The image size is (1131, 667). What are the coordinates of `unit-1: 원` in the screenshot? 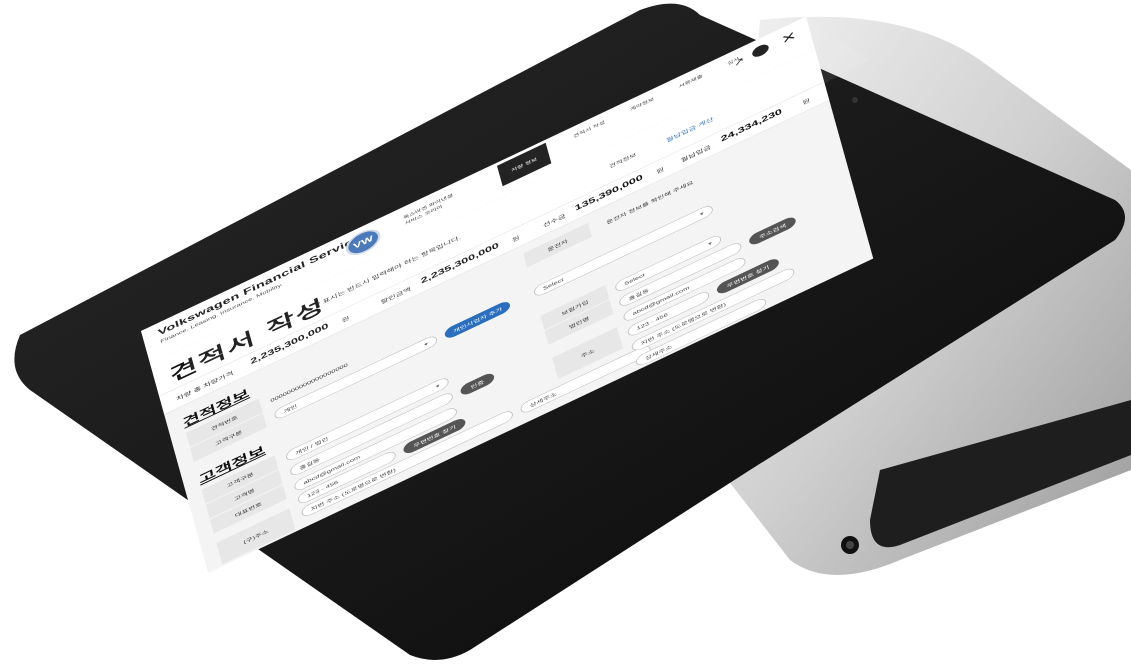 It's located at (346, 320).